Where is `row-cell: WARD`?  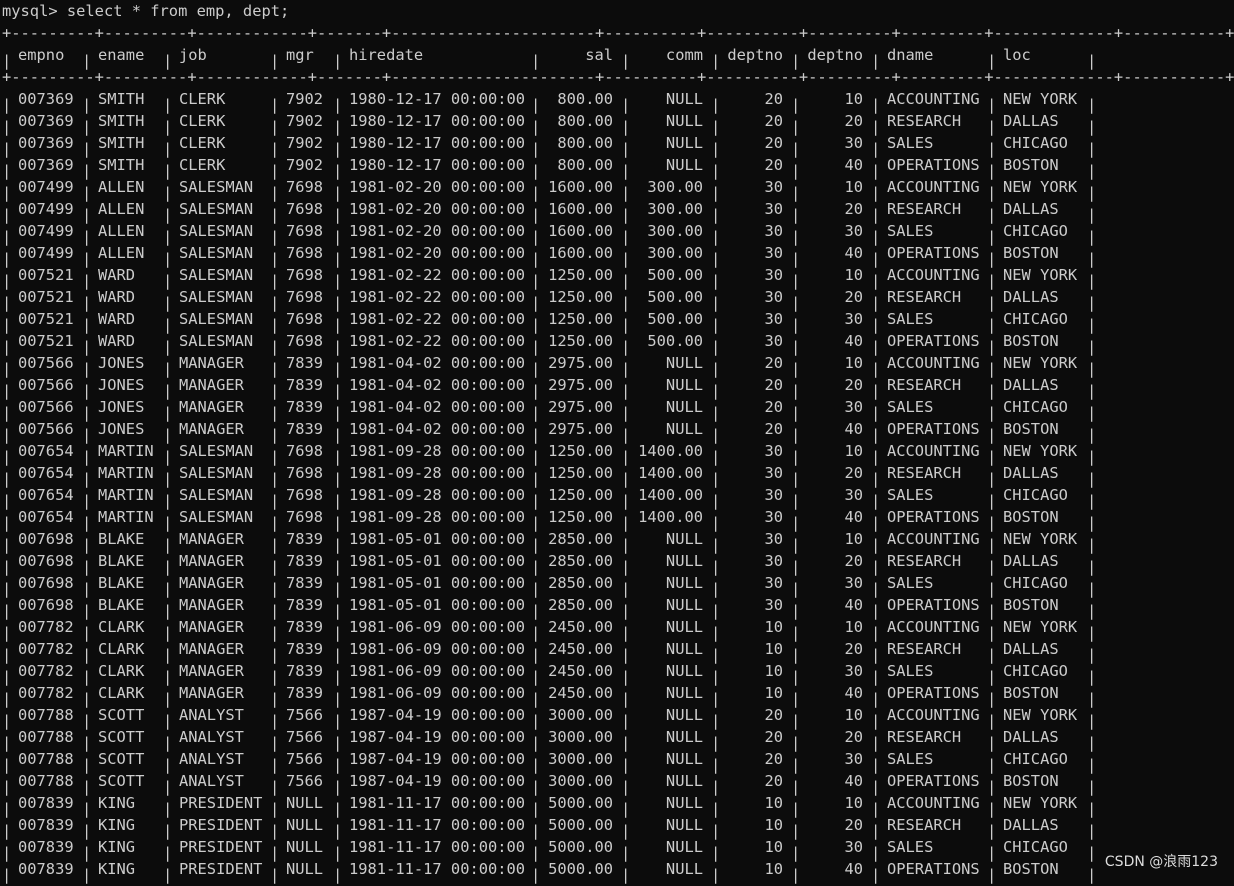
row-cell: WARD is located at coordinates (117, 297).